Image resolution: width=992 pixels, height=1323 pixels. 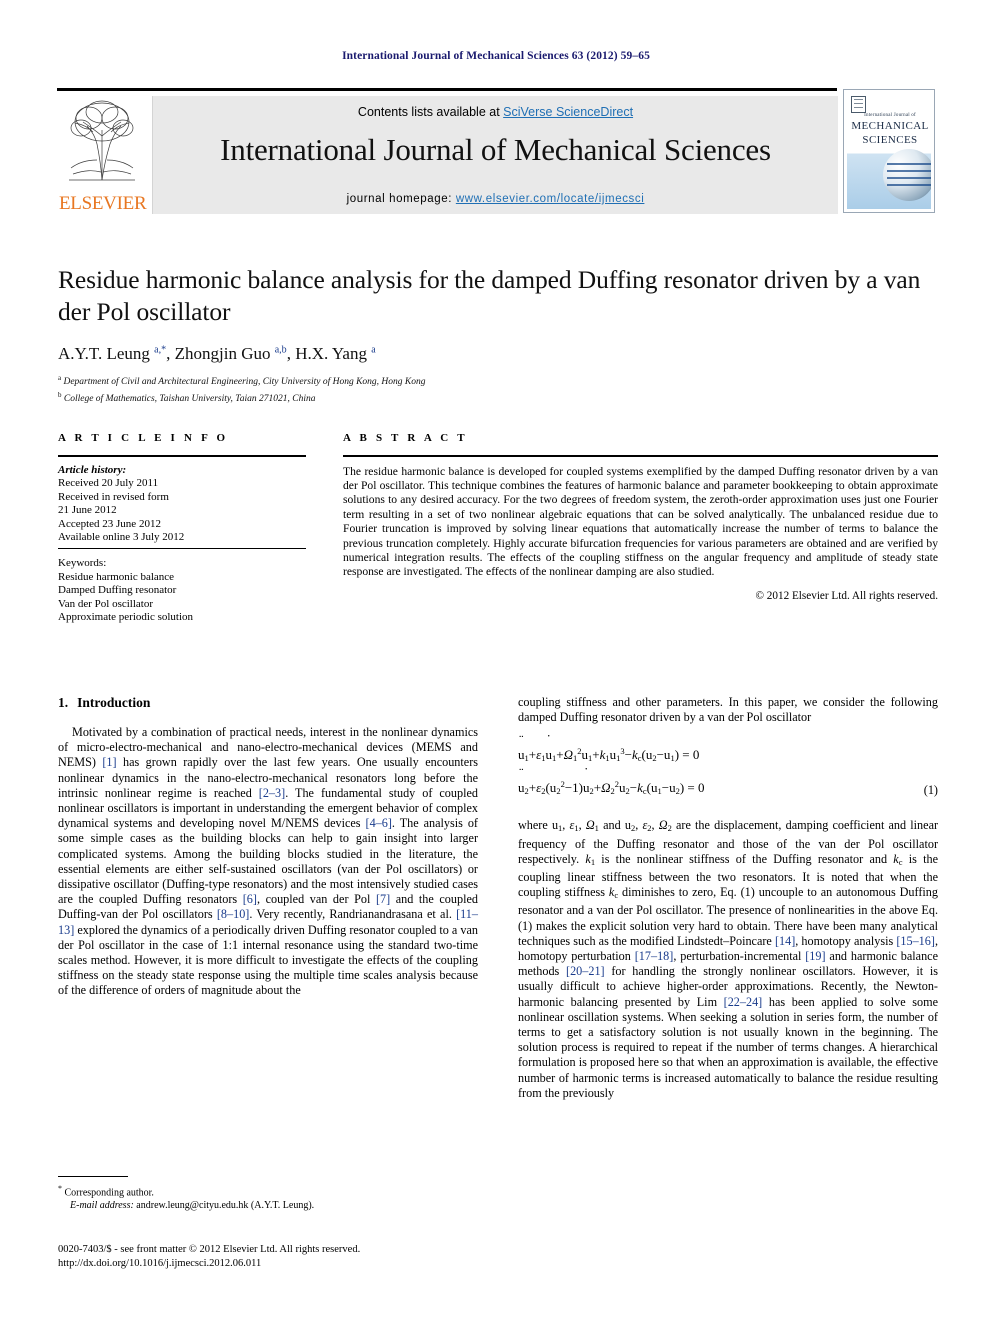 I want to click on elsevier-logo: ELSEVIER, so click(x=103, y=155).